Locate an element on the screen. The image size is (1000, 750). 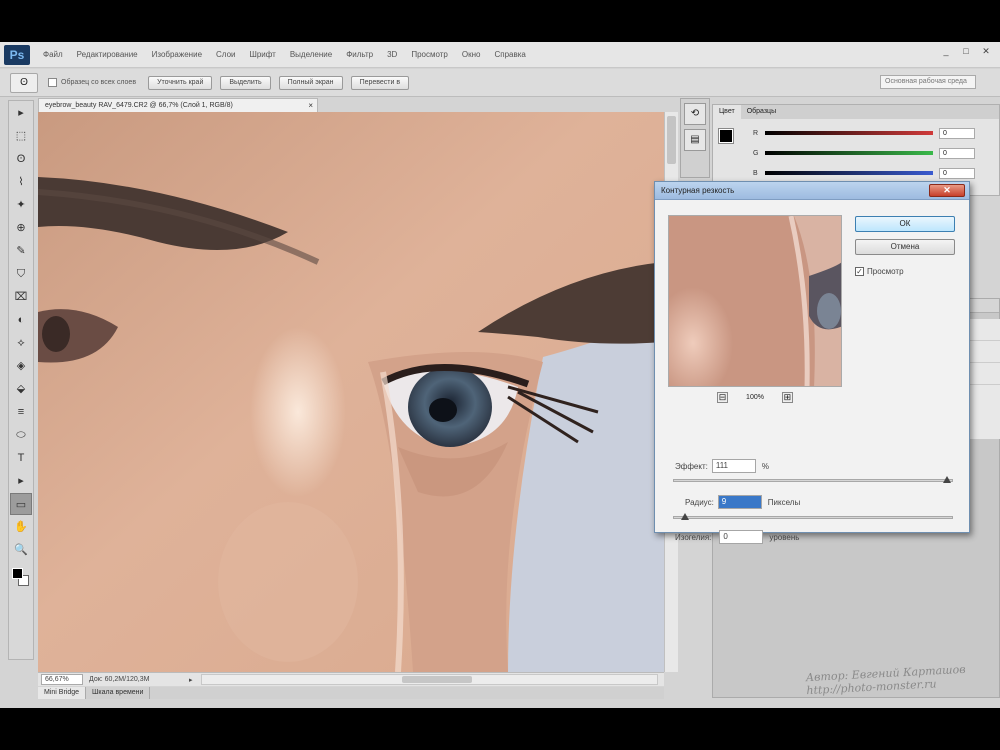
tools-panel: ▸ ⬚ ʘ ⌇ ✦ ⊕ ✎ ⛉ ⌧ ◐ ⟡ ◈ ⬙ ≡ ⬭ T ▸ ▭ ✋ 🔍 is located at coordinates (21, 380).